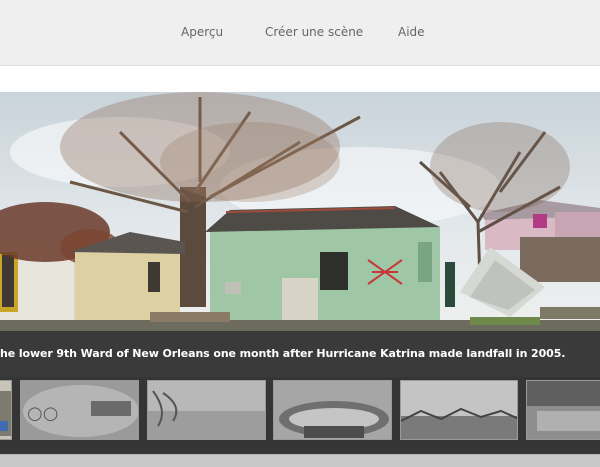  Describe the element at coordinates (314, 32) in the screenshot. I see `nav-link-creer-une-scene: Créer une scène` at that location.